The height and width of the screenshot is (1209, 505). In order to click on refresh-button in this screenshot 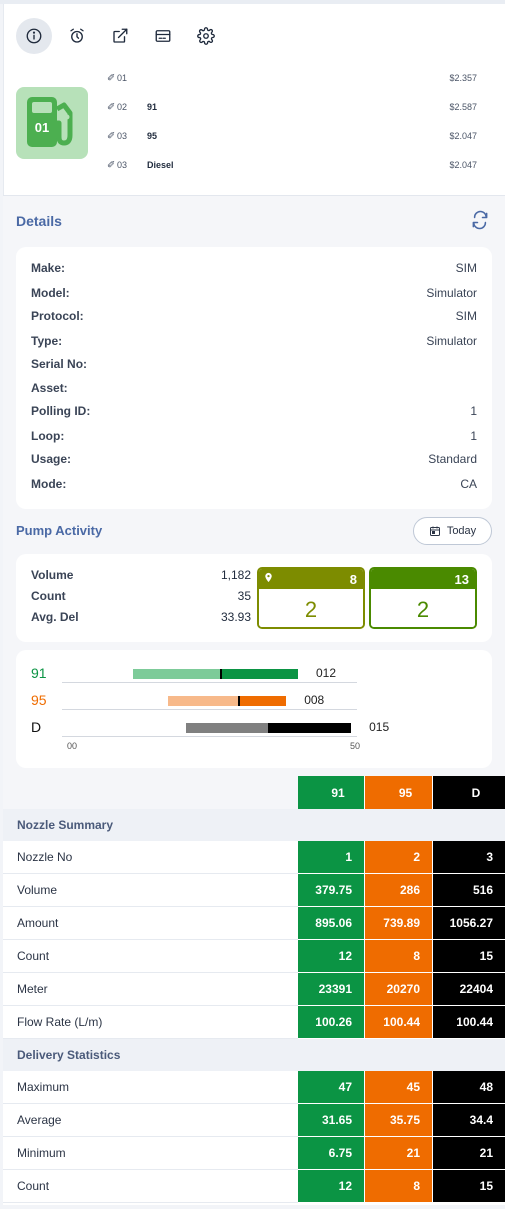, I will do `click(480, 220)`.